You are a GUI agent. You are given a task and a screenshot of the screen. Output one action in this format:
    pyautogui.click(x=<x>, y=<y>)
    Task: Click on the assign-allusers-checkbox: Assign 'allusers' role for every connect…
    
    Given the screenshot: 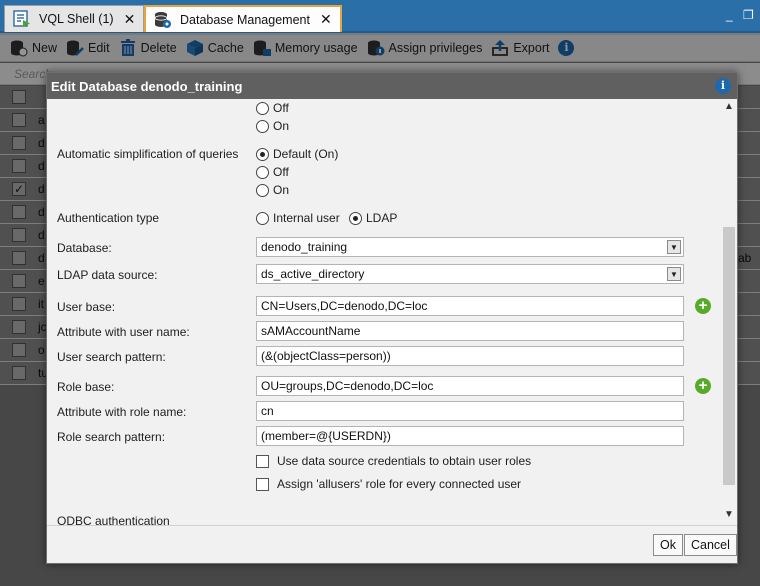 What is the action you would take?
    pyautogui.click(x=388, y=484)
    